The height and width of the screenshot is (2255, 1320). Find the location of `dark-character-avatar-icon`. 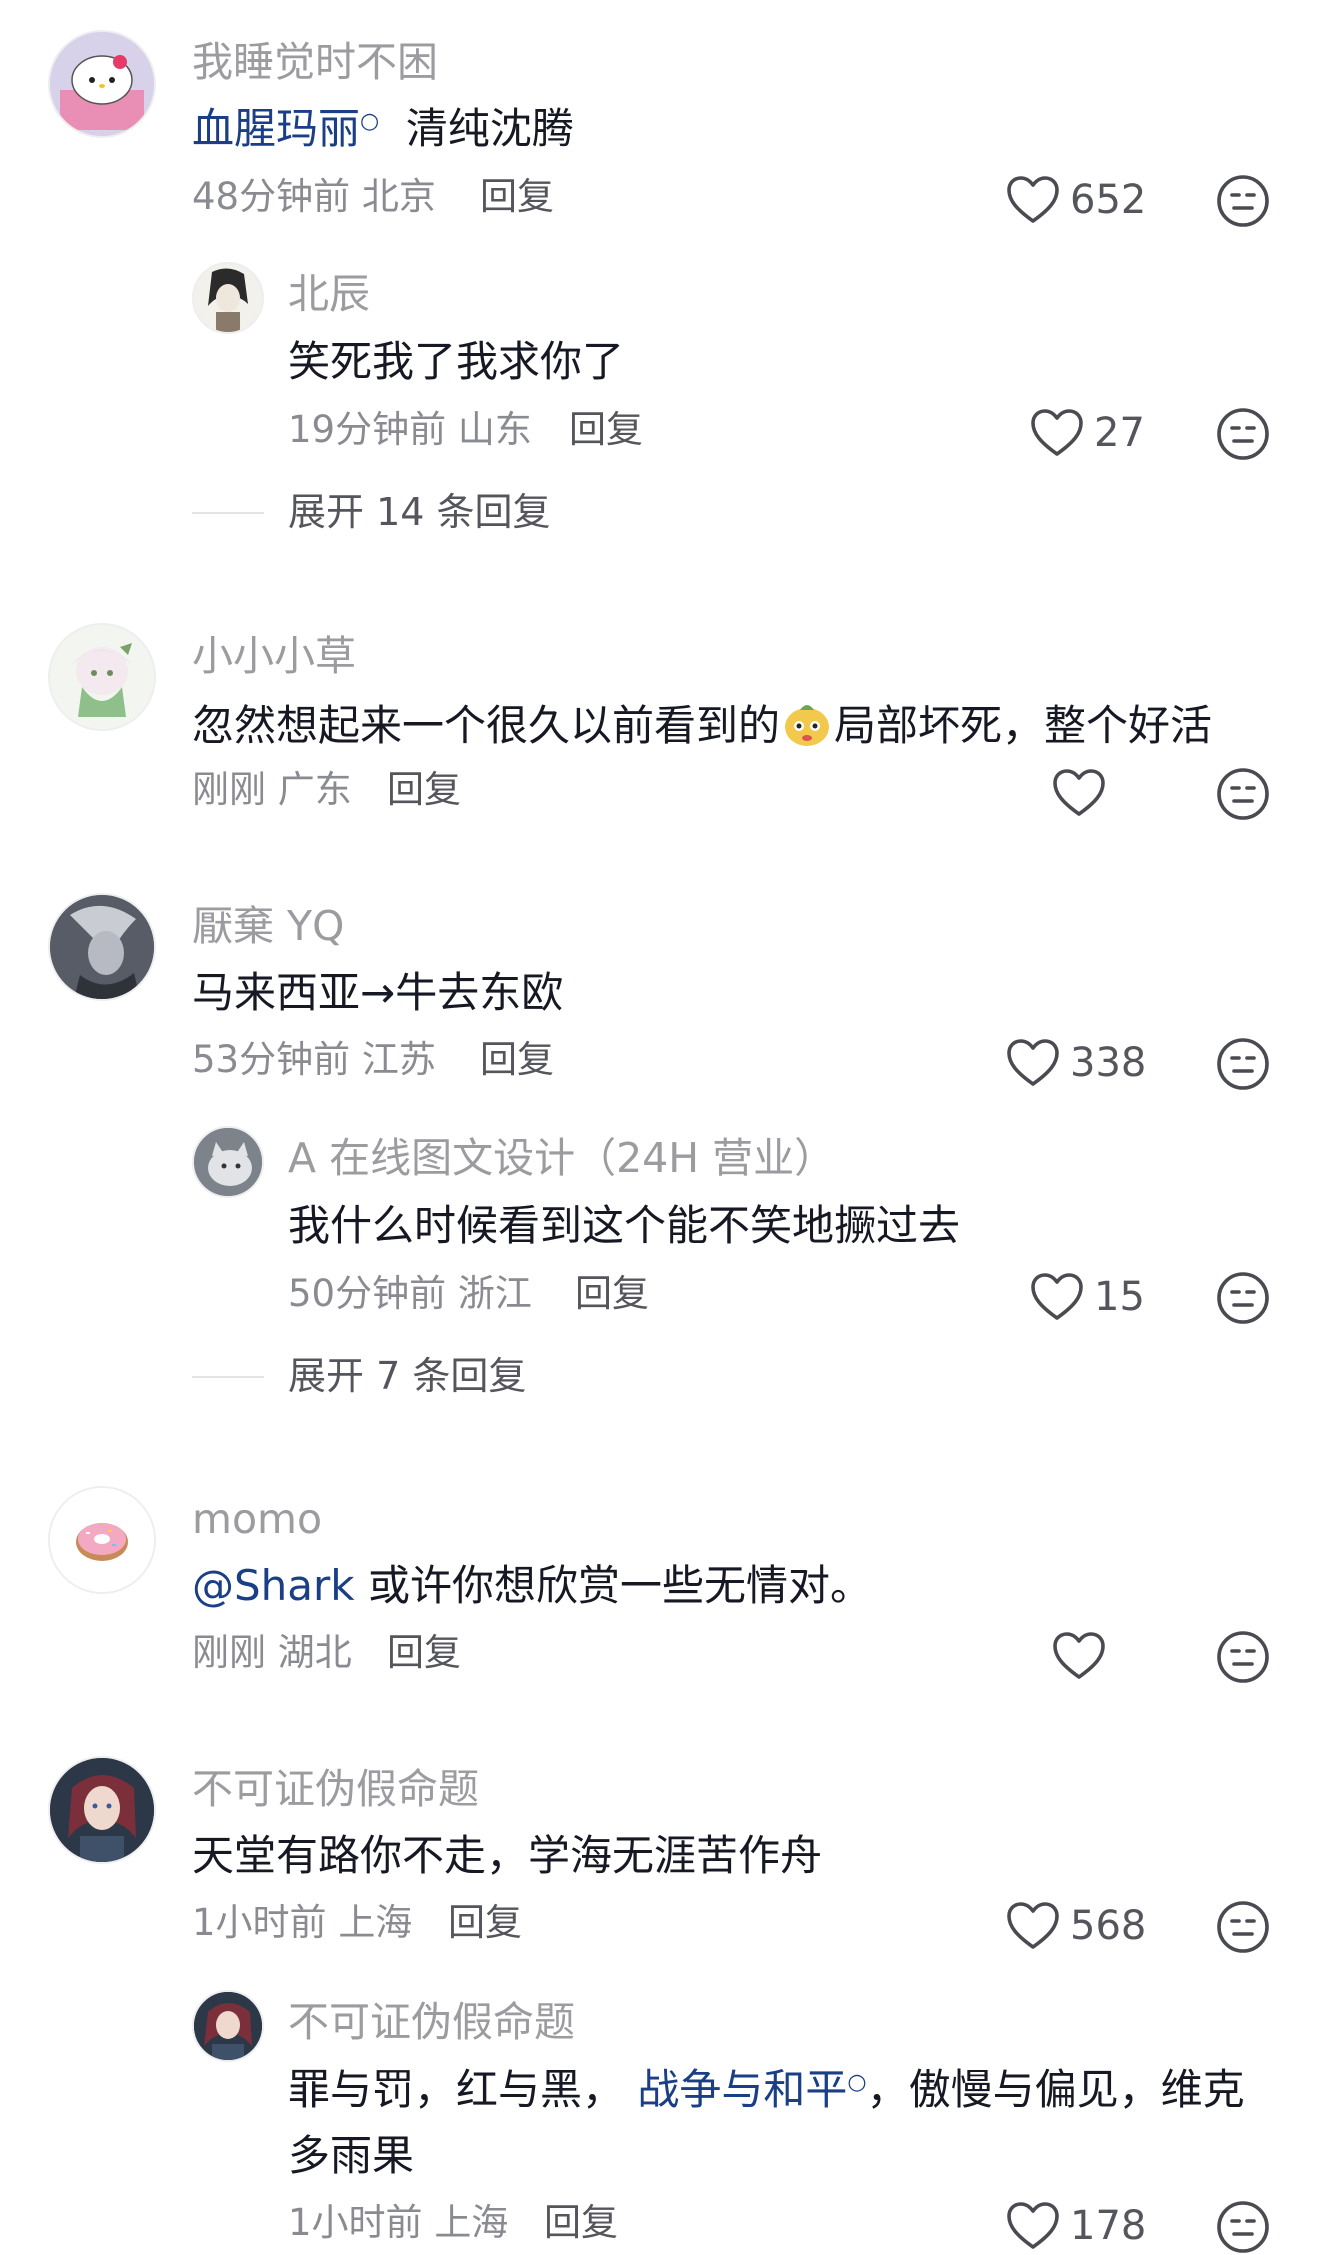

dark-character-avatar-icon is located at coordinates (102, 947).